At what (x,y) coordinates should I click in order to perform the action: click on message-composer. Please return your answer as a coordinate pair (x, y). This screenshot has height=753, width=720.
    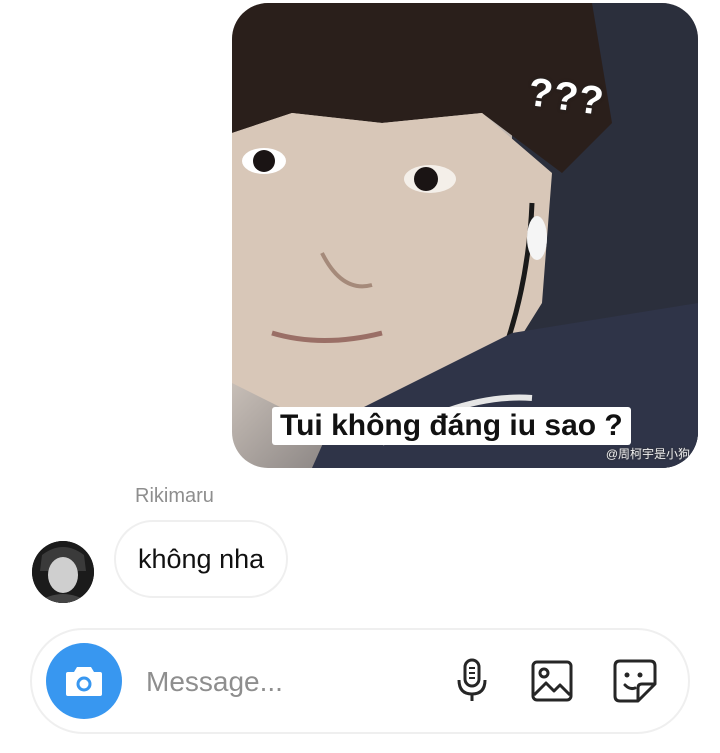
    Looking at the image, I should click on (360, 681).